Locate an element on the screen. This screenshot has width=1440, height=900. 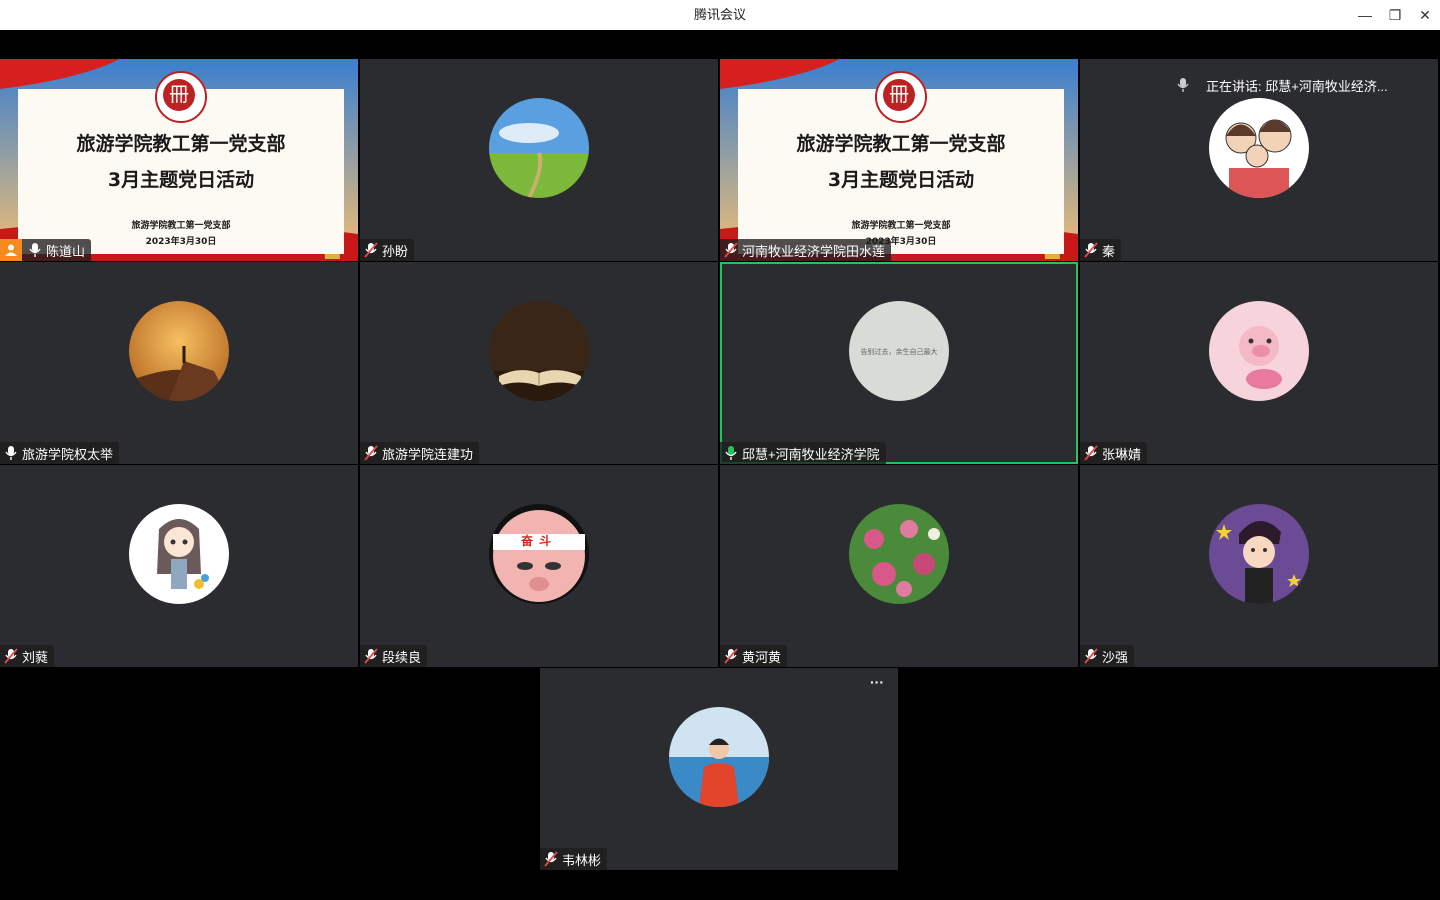
participant-name: 旅游学院连建功 is located at coordinates (428, 454).